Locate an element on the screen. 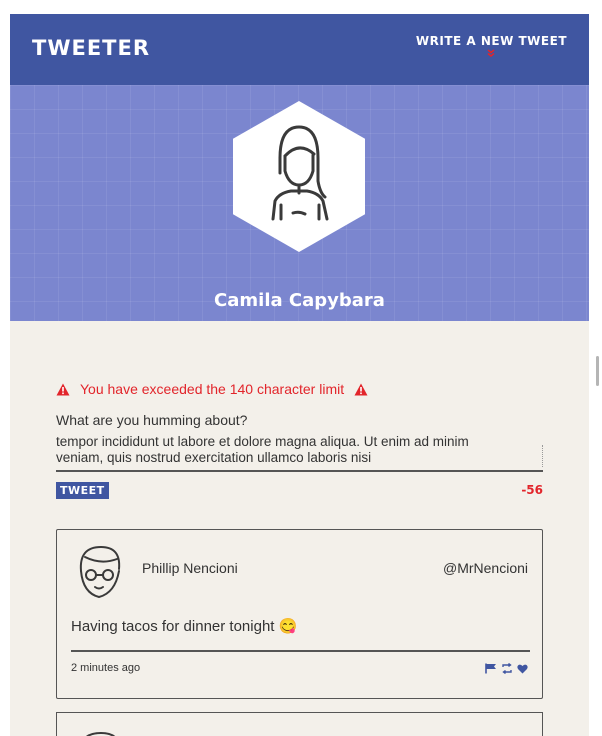  tweet-submit-button: TWEET is located at coordinates (82, 490).